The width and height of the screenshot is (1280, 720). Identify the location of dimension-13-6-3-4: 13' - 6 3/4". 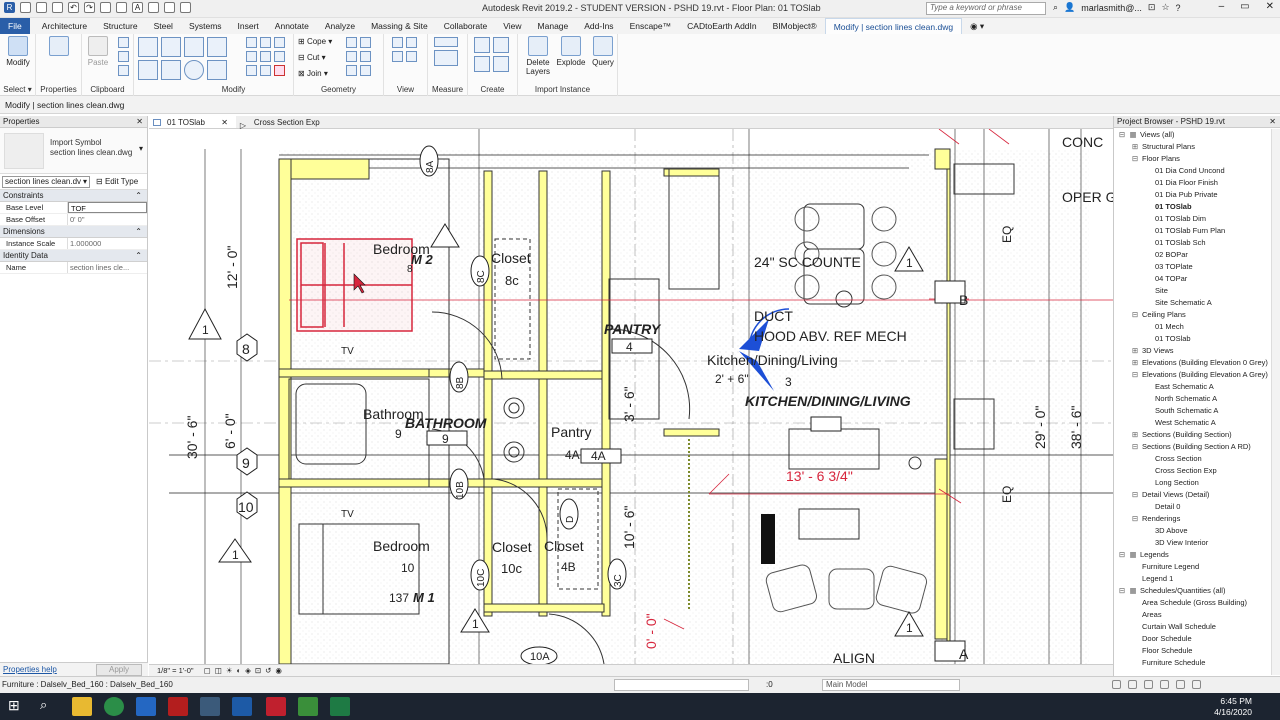
(819, 476).